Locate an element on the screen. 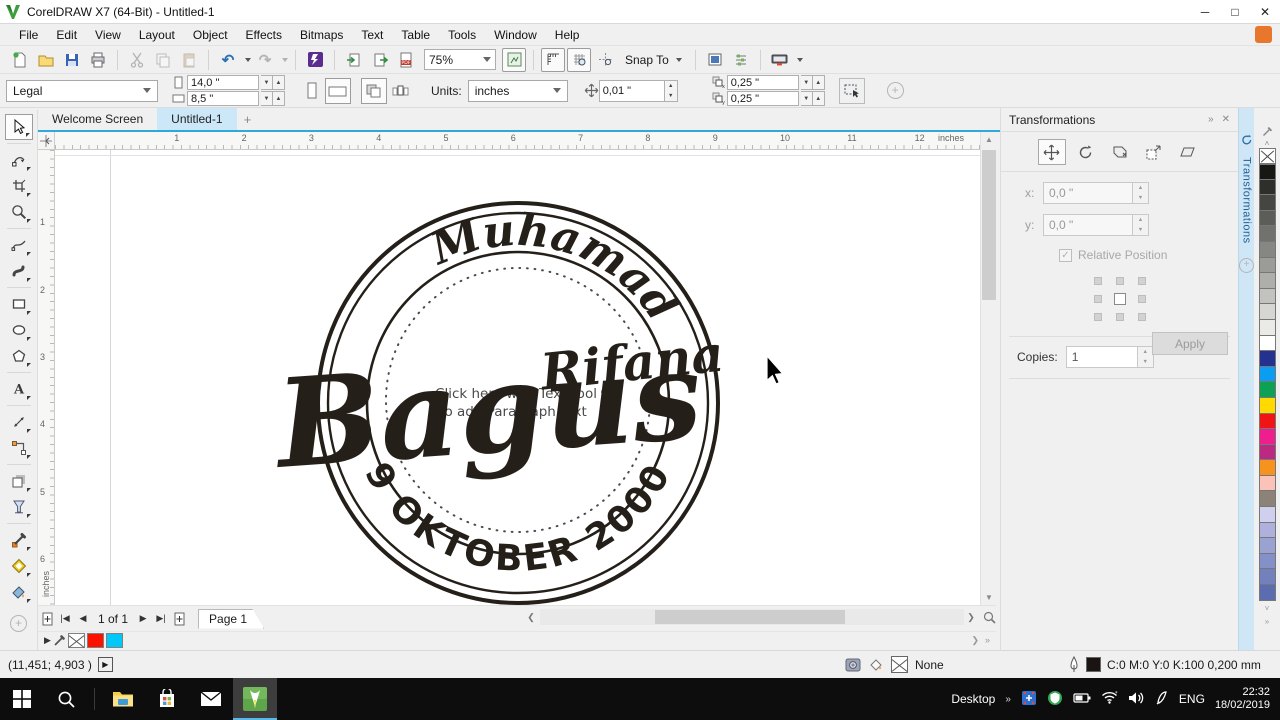 This screenshot has height=720, width=1280. taskbar-search-button is located at coordinates (66, 699).